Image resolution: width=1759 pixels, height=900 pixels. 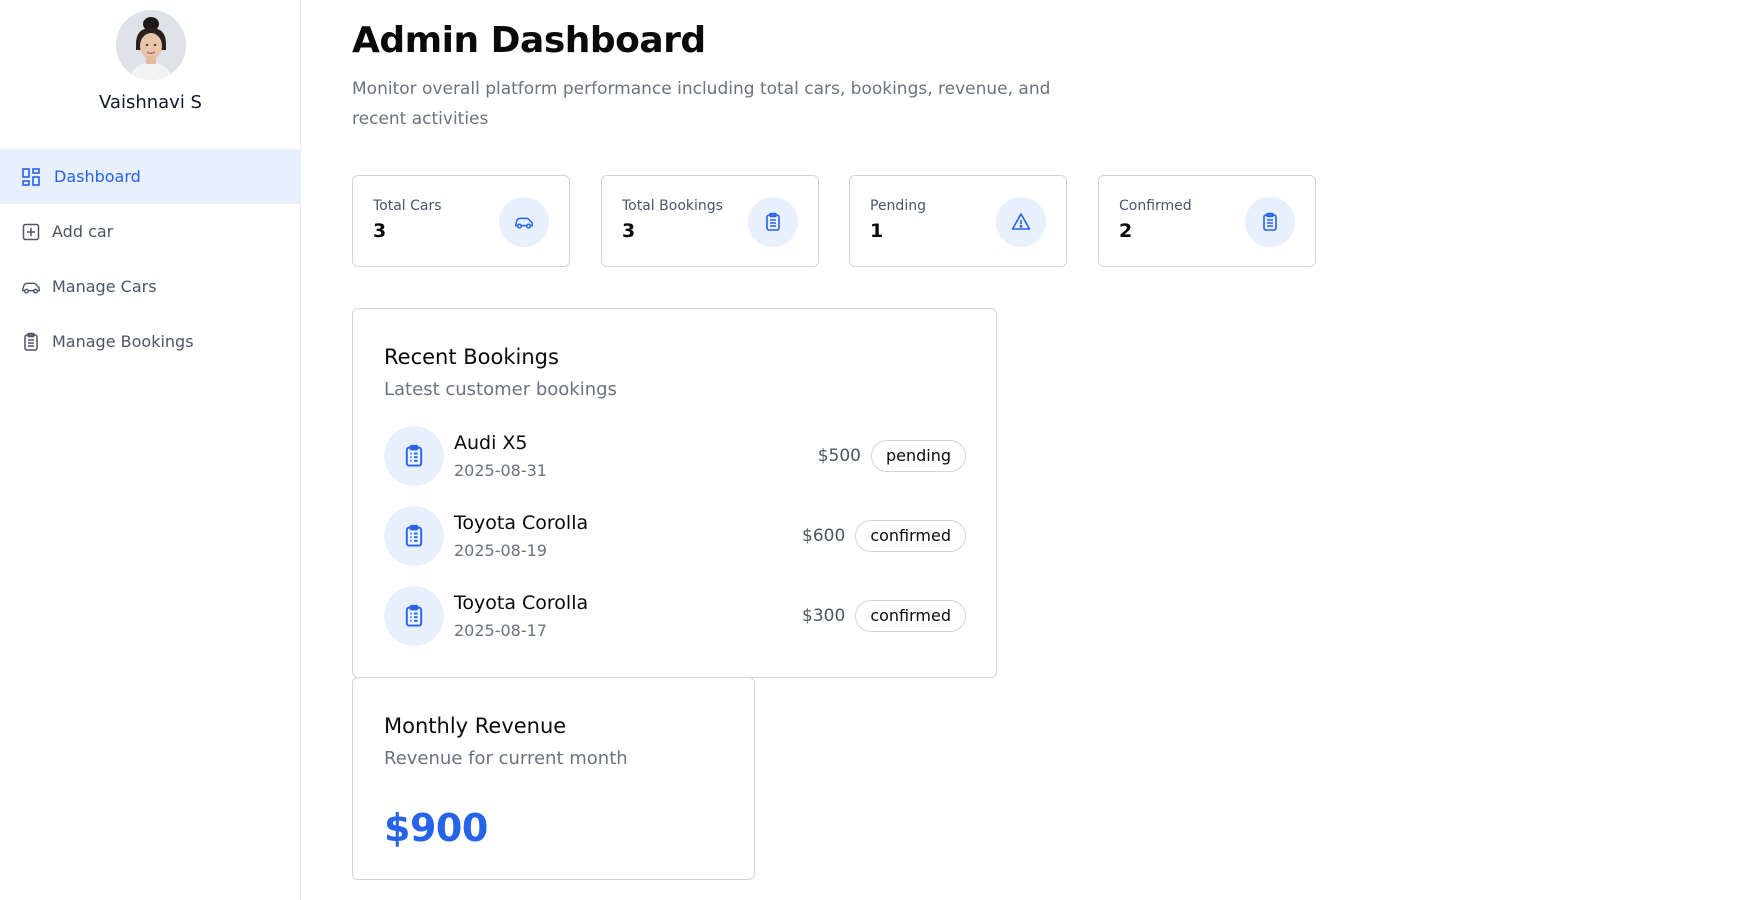 What do you see at coordinates (150, 102) in the screenshot?
I see `user-name: Vaishnavi S` at bounding box center [150, 102].